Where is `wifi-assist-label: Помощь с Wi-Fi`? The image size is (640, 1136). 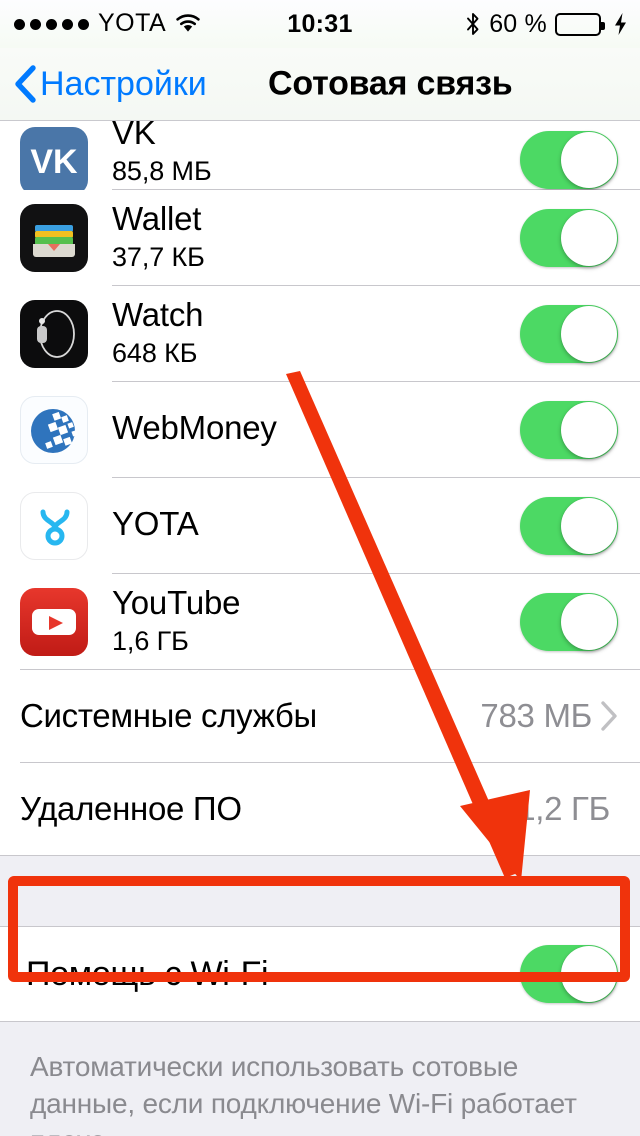 wifi-assist-label: Помощь с Wi-Fi is located at coordinates (147, 973).